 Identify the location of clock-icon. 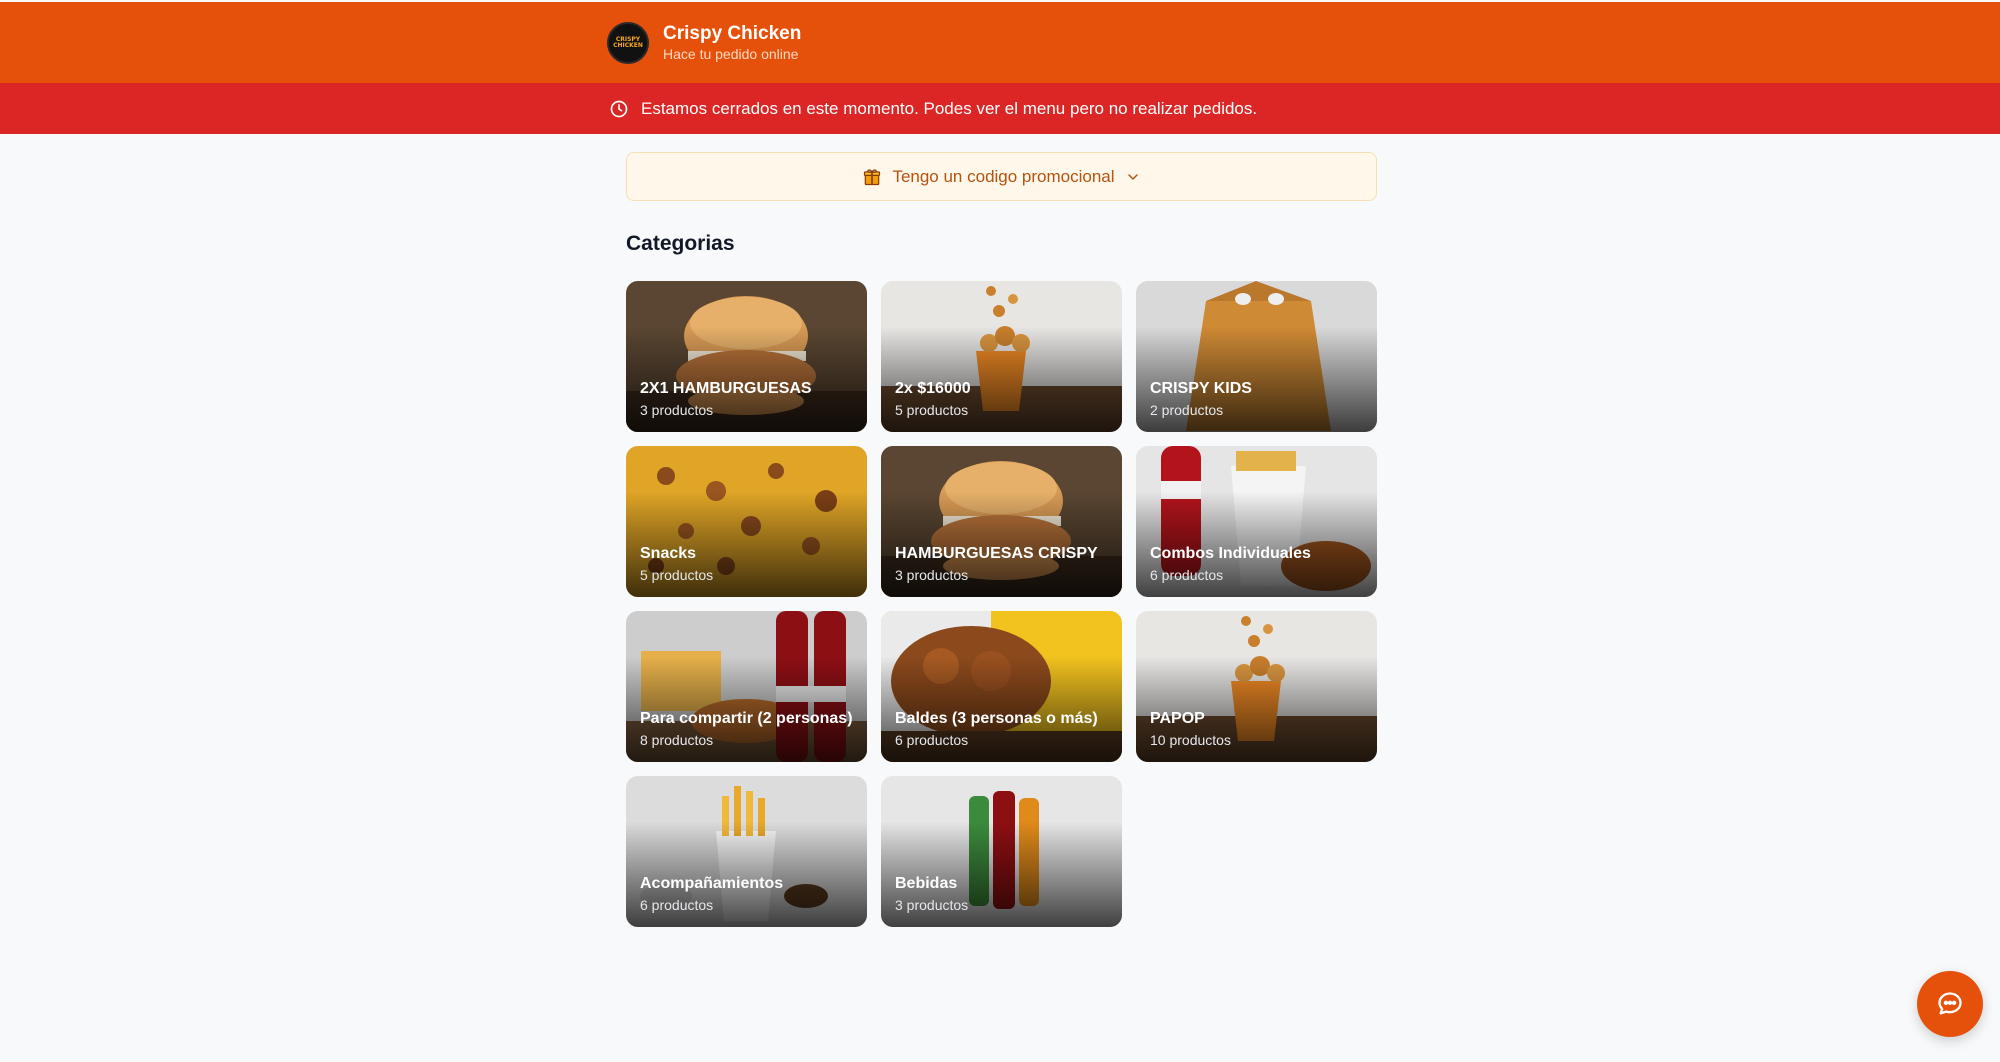
(619, 108).